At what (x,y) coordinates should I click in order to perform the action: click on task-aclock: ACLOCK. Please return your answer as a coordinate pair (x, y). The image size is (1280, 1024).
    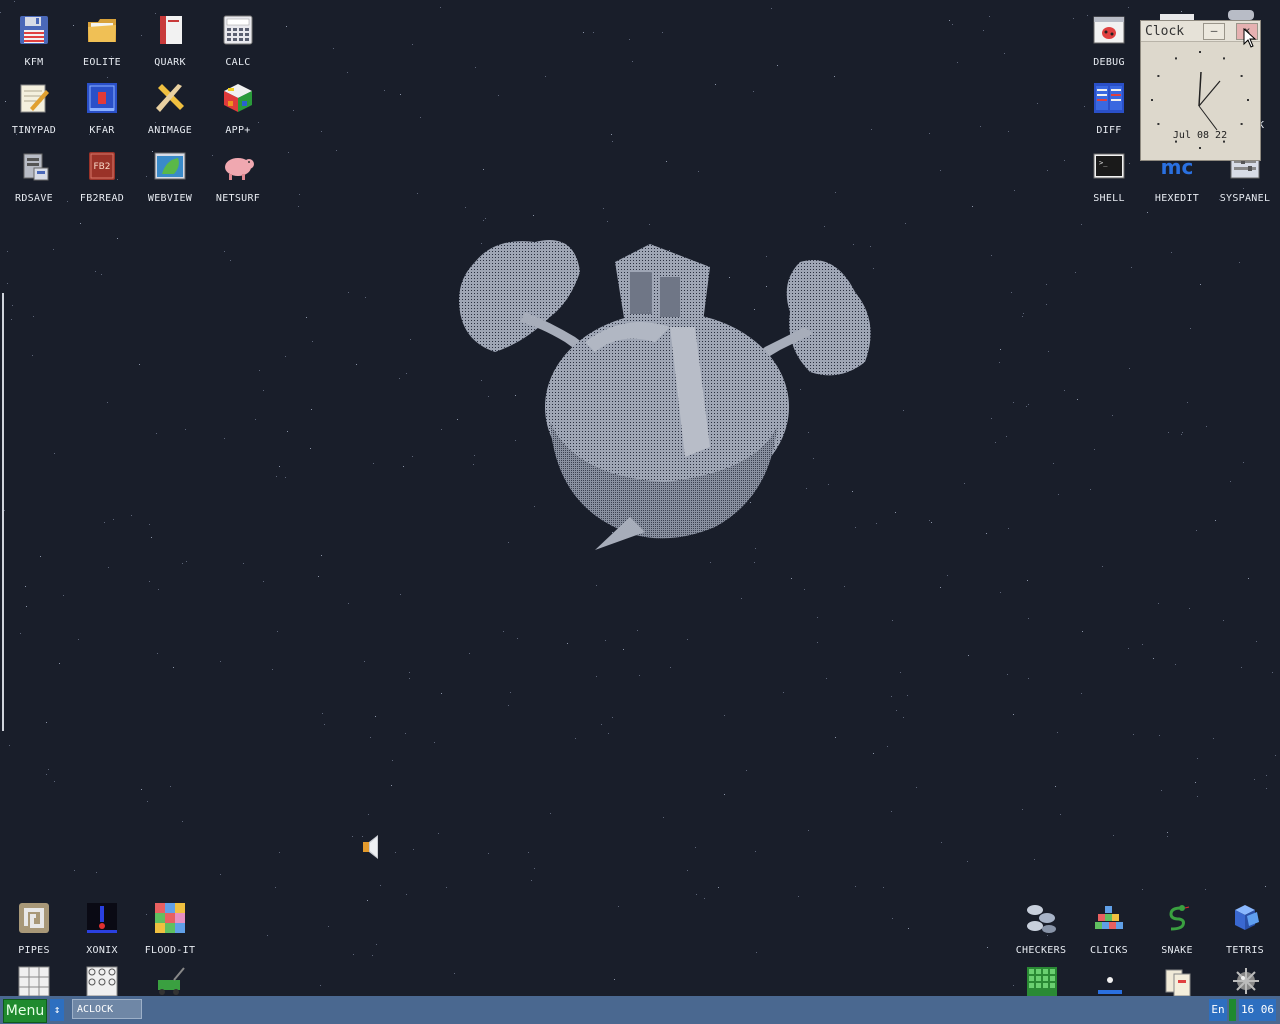
    Looking at the image, I should click on (107, 1009).